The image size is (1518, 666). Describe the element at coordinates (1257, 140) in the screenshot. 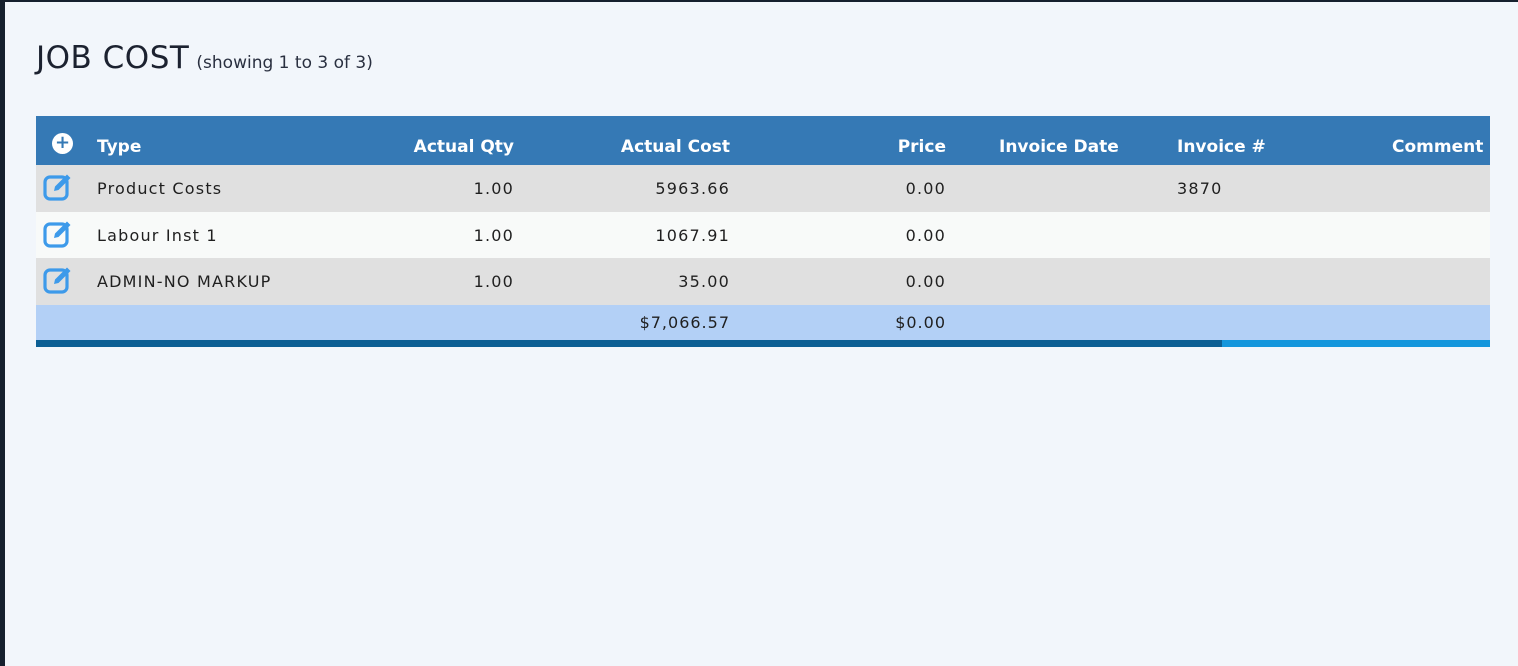

I see `column-header-invoice-number: Invoice #` at that location.